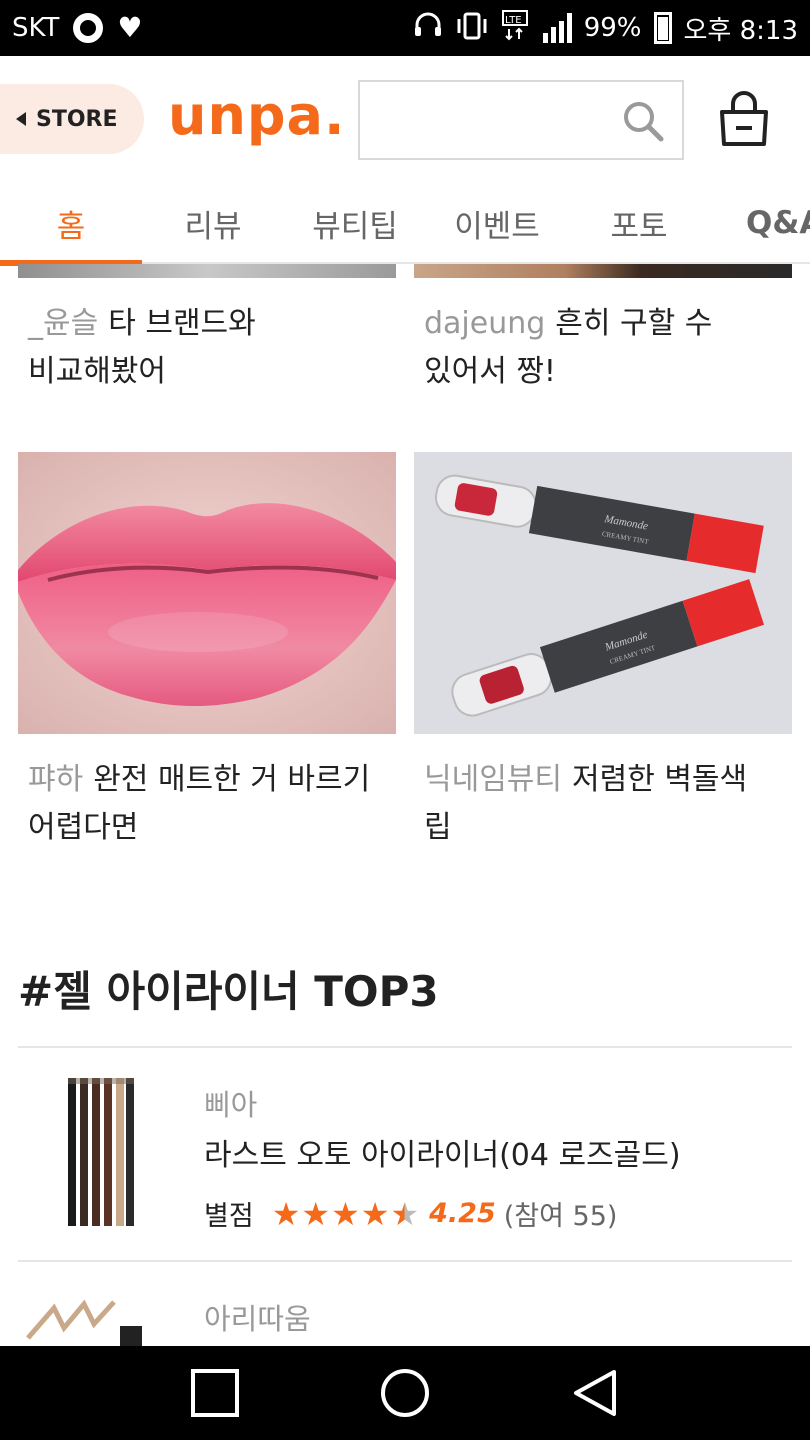 Image resolution: width=810 pixels, height=1440 pixels. I want to click on store-label: STORE, so click(77, 119).